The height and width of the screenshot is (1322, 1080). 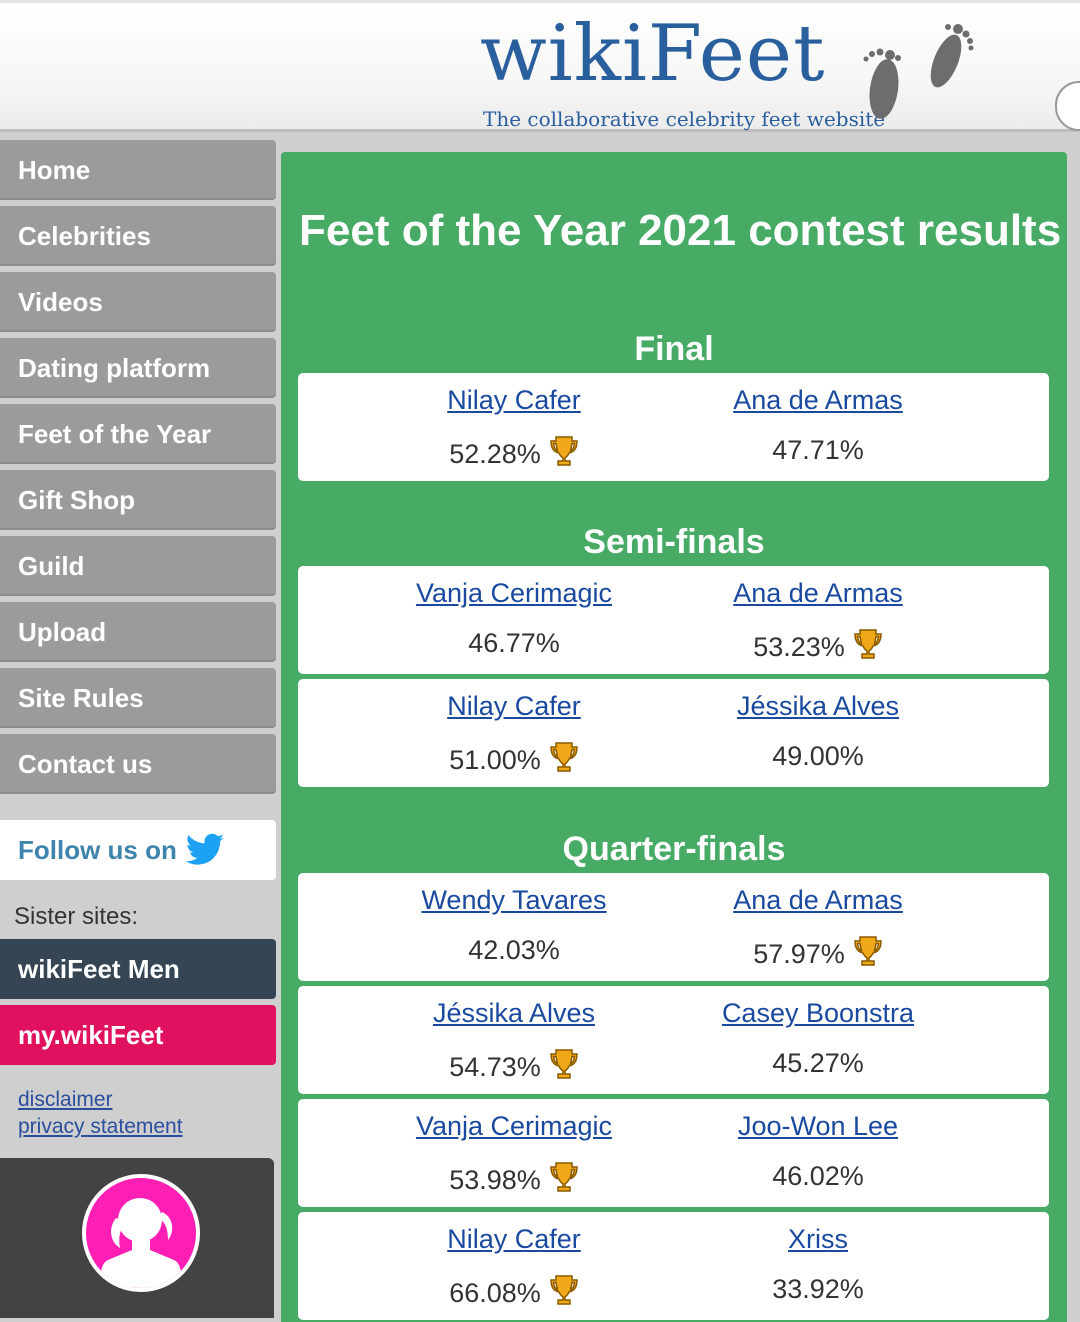 I want to click on round-title-quarter-finals: Quarter-finals, so click(x=674, y=849).